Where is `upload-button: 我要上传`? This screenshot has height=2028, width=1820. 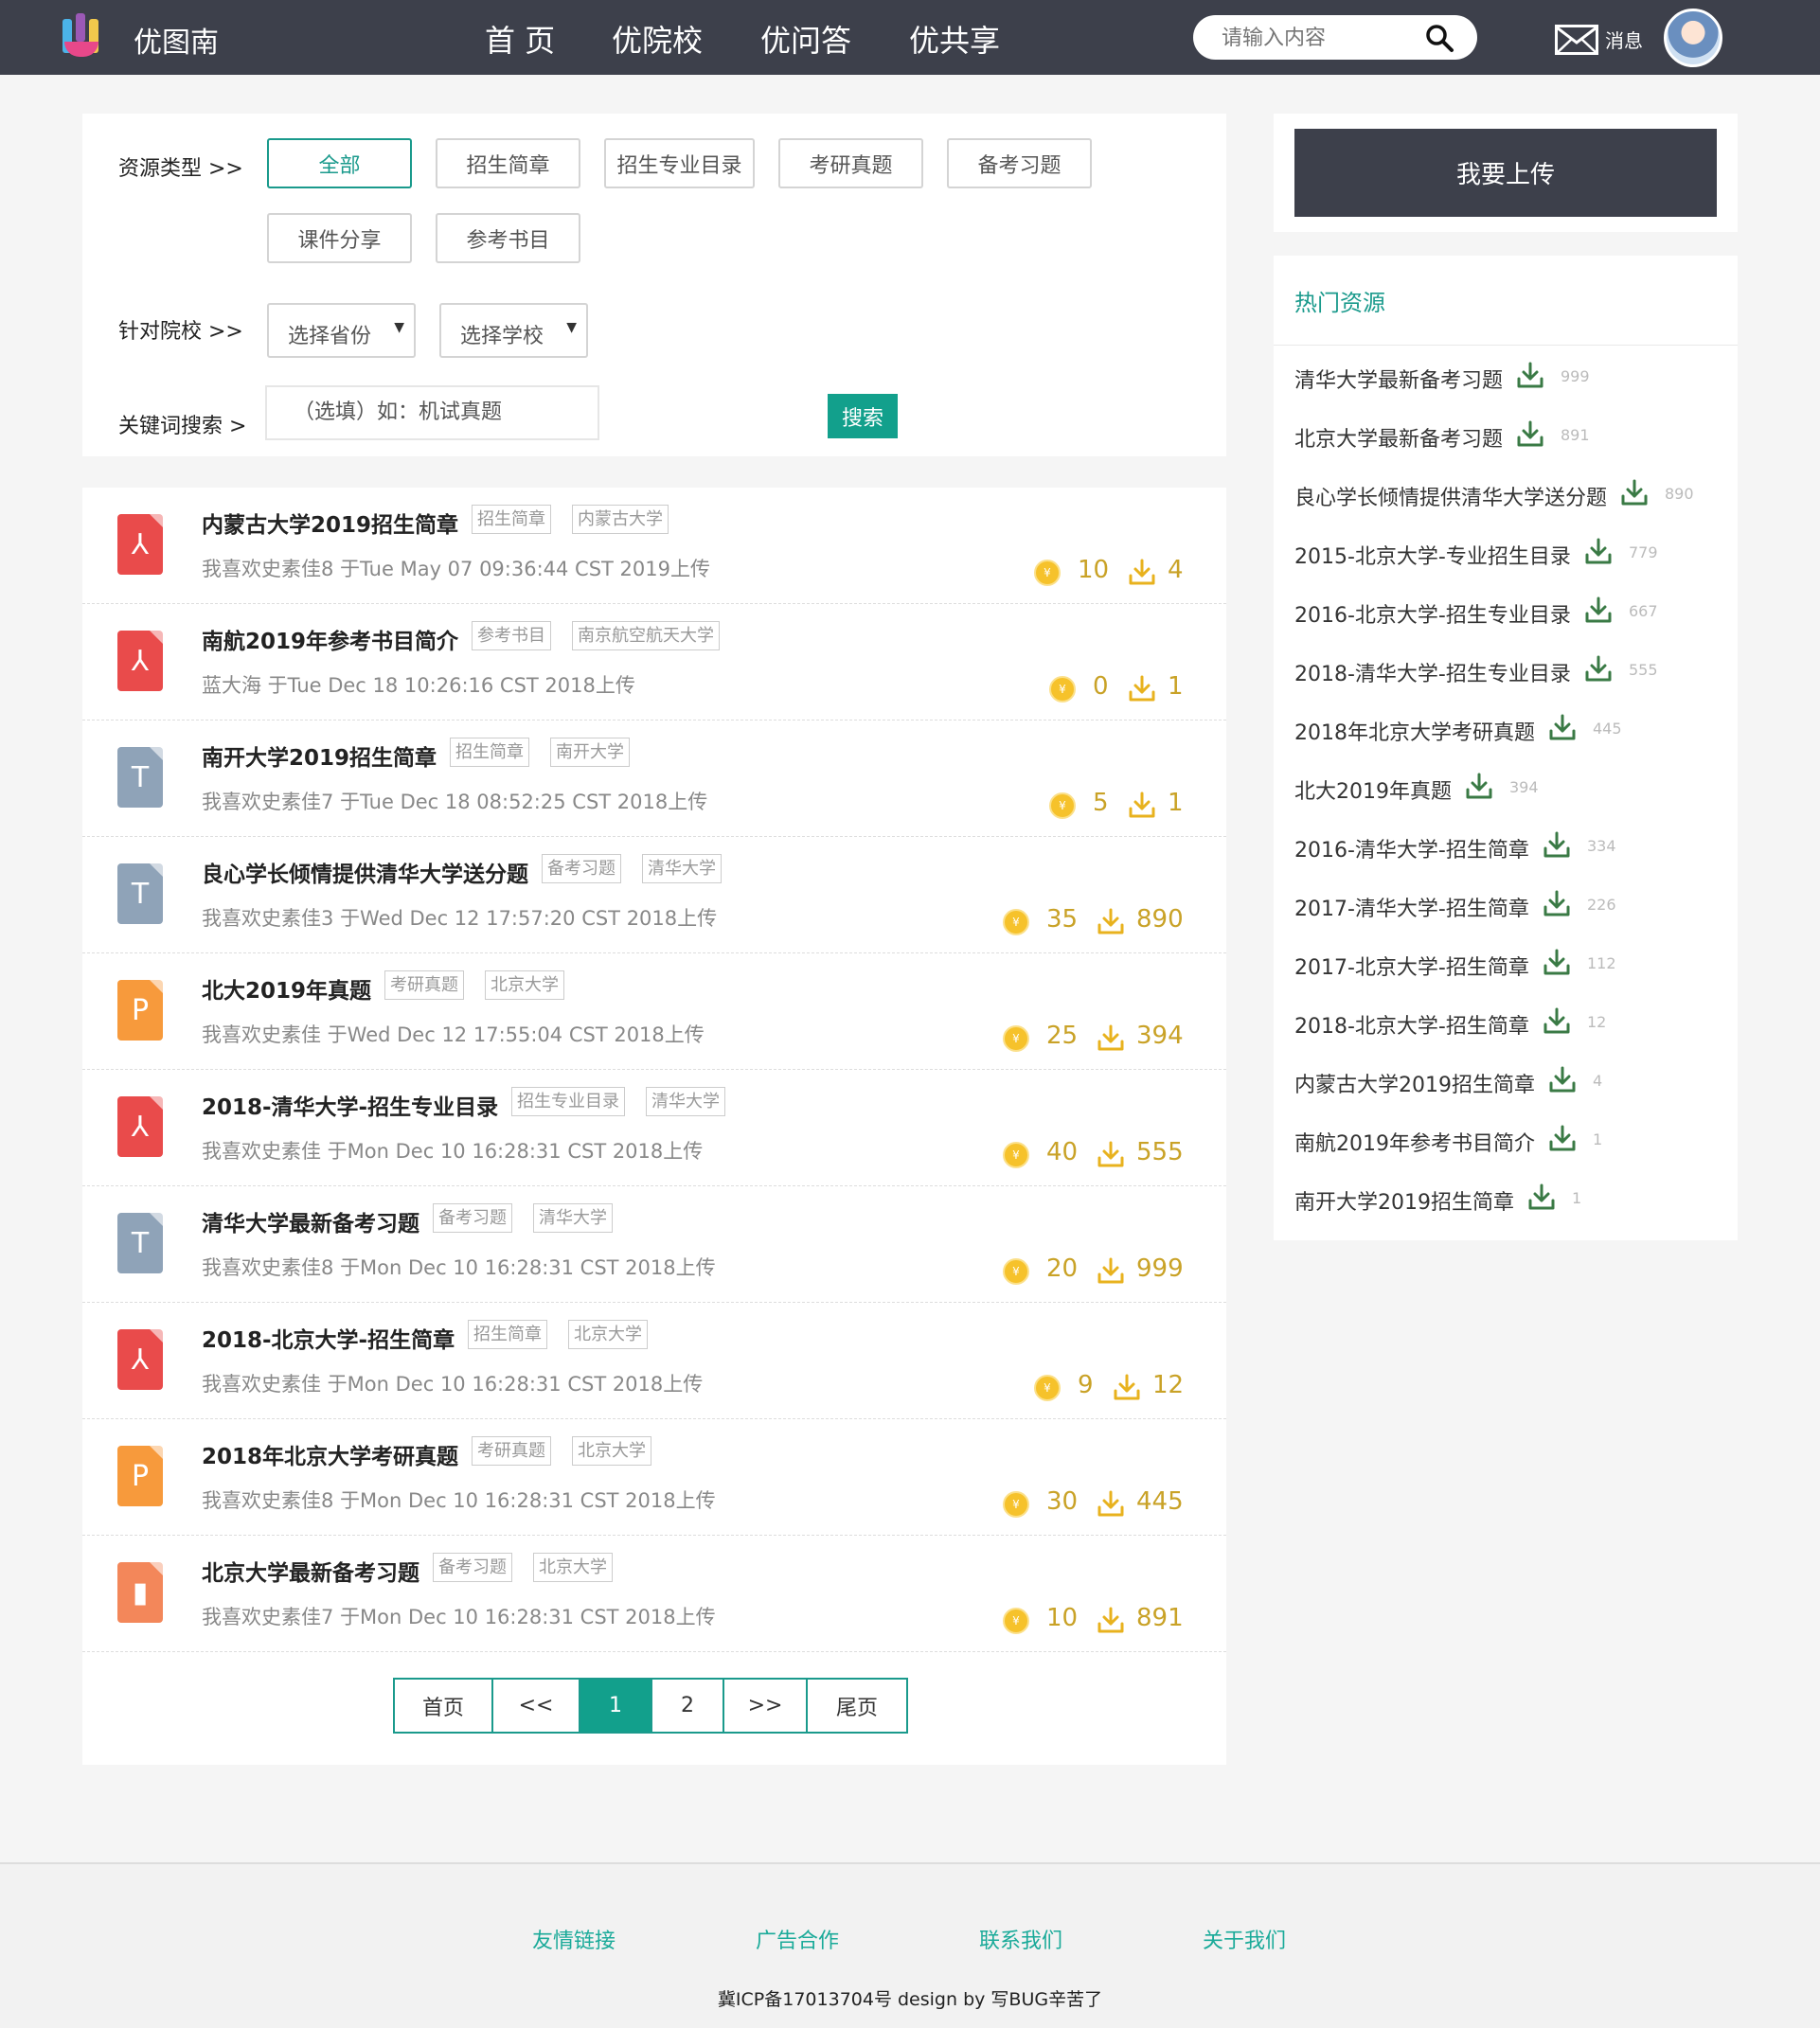 upload-button: 我要上传 is located at coordinates (1505, 173).